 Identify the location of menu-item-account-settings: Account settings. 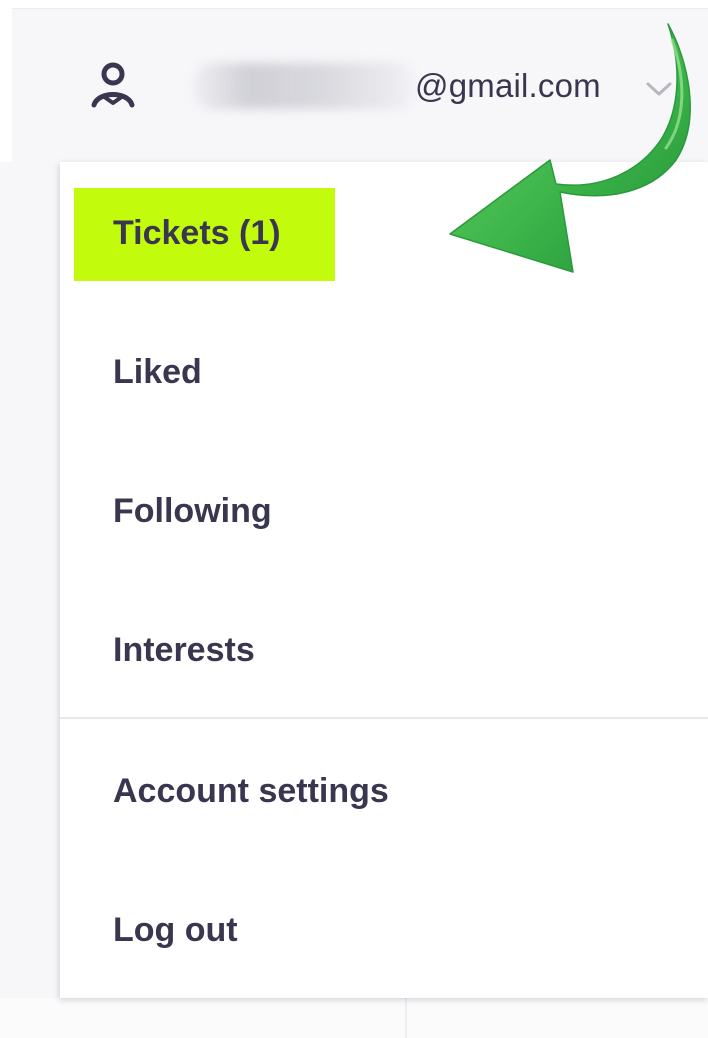
(251, 791).